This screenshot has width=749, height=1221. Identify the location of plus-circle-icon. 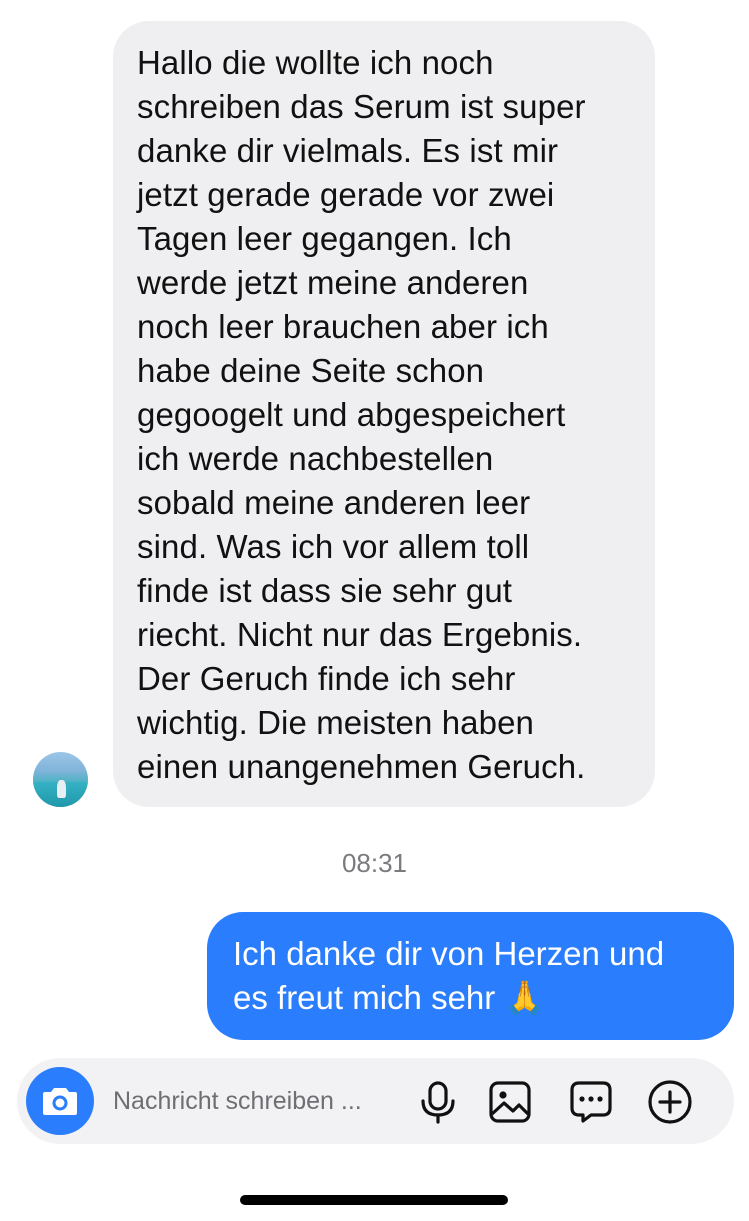
(670, 1102).